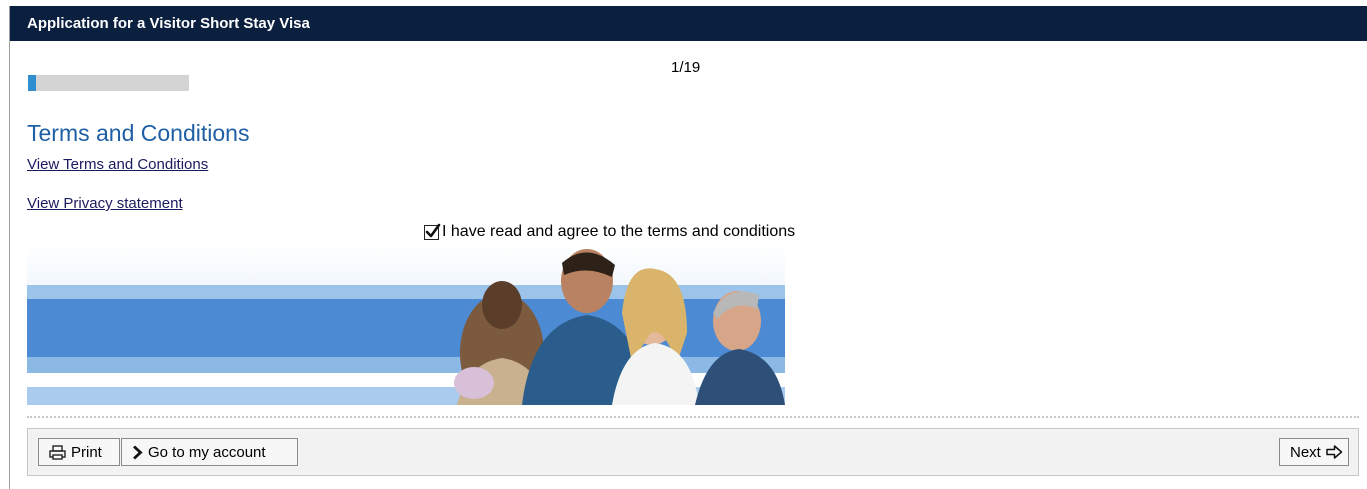 This screenshot has width=1367, height=489. I want to click on print-button: Print, so click(79, 452).